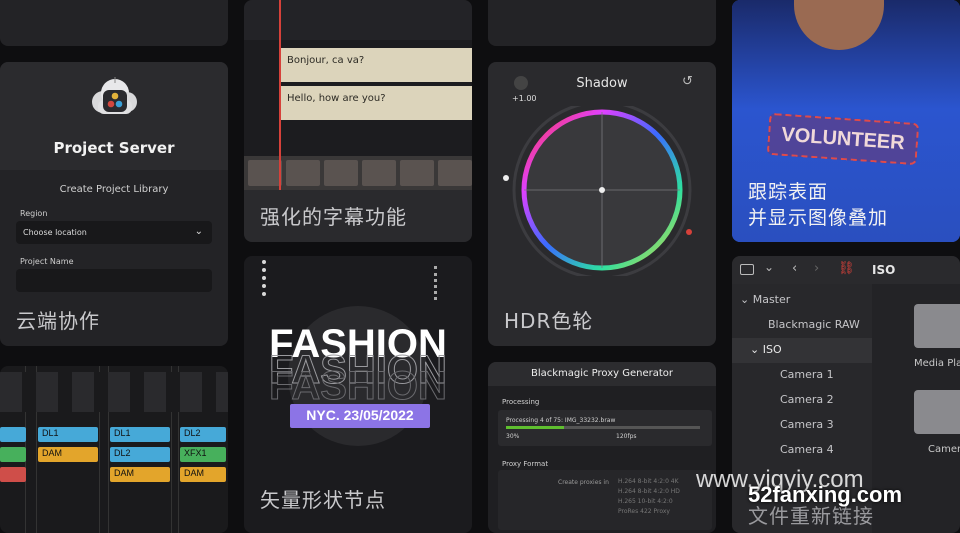 Image resolution: width=960 pixels, height=533 pixels. Describe the element at coordinates (603, 427) in the screenshot. I see `progress-track` at that location.